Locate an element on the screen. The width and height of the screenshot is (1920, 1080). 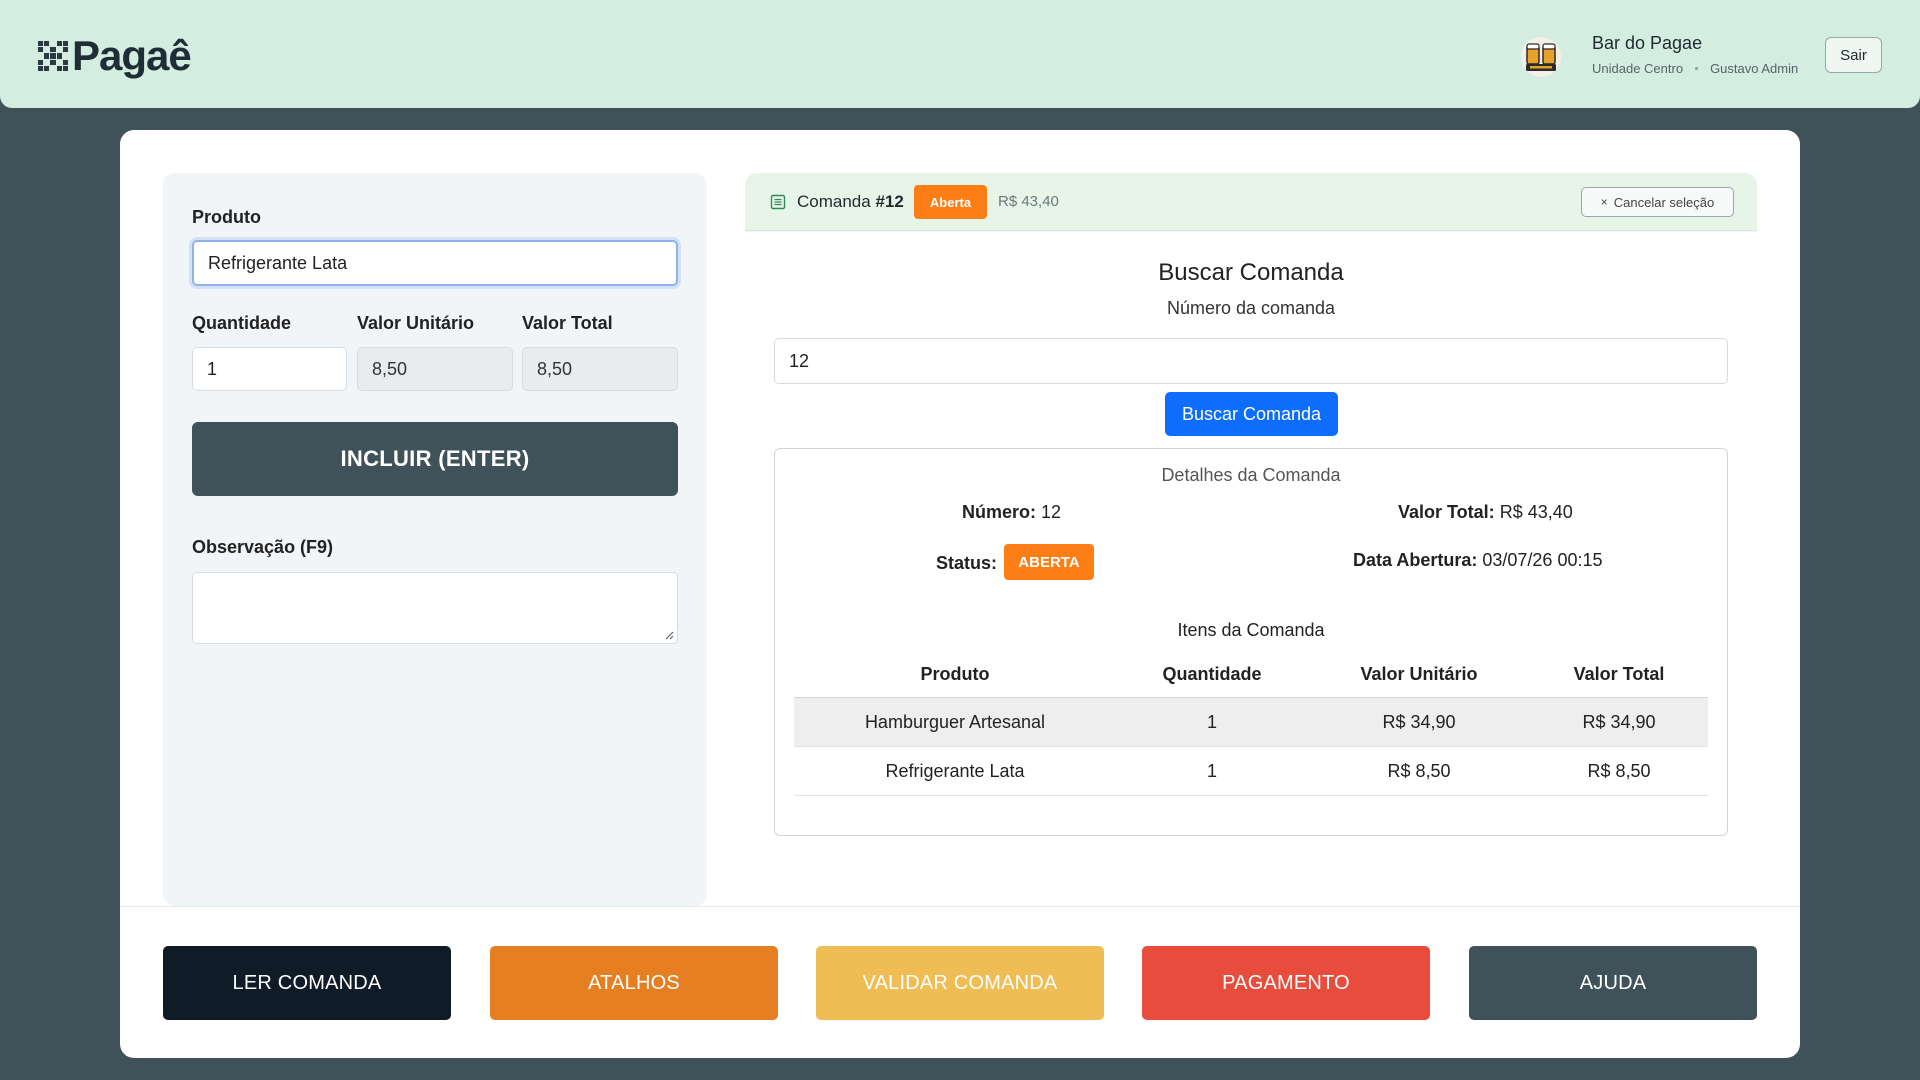
column-header: Produto is located at coordinates (955, 674).